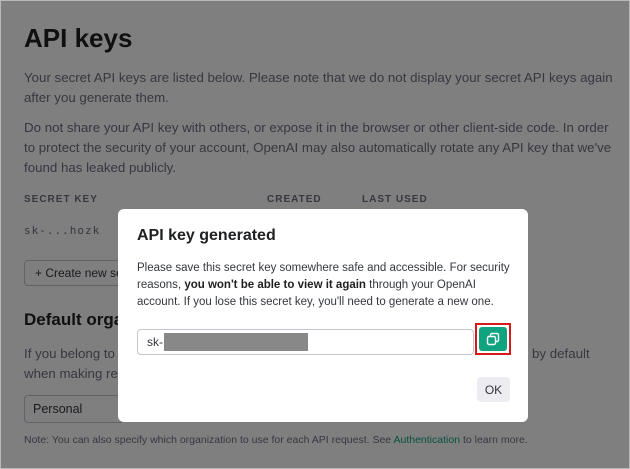 This screenshot has width=630, height=469. Describe the element at coordinates (206, 235) in the screenshot. I see `dialog-title: API key generated` at that location.